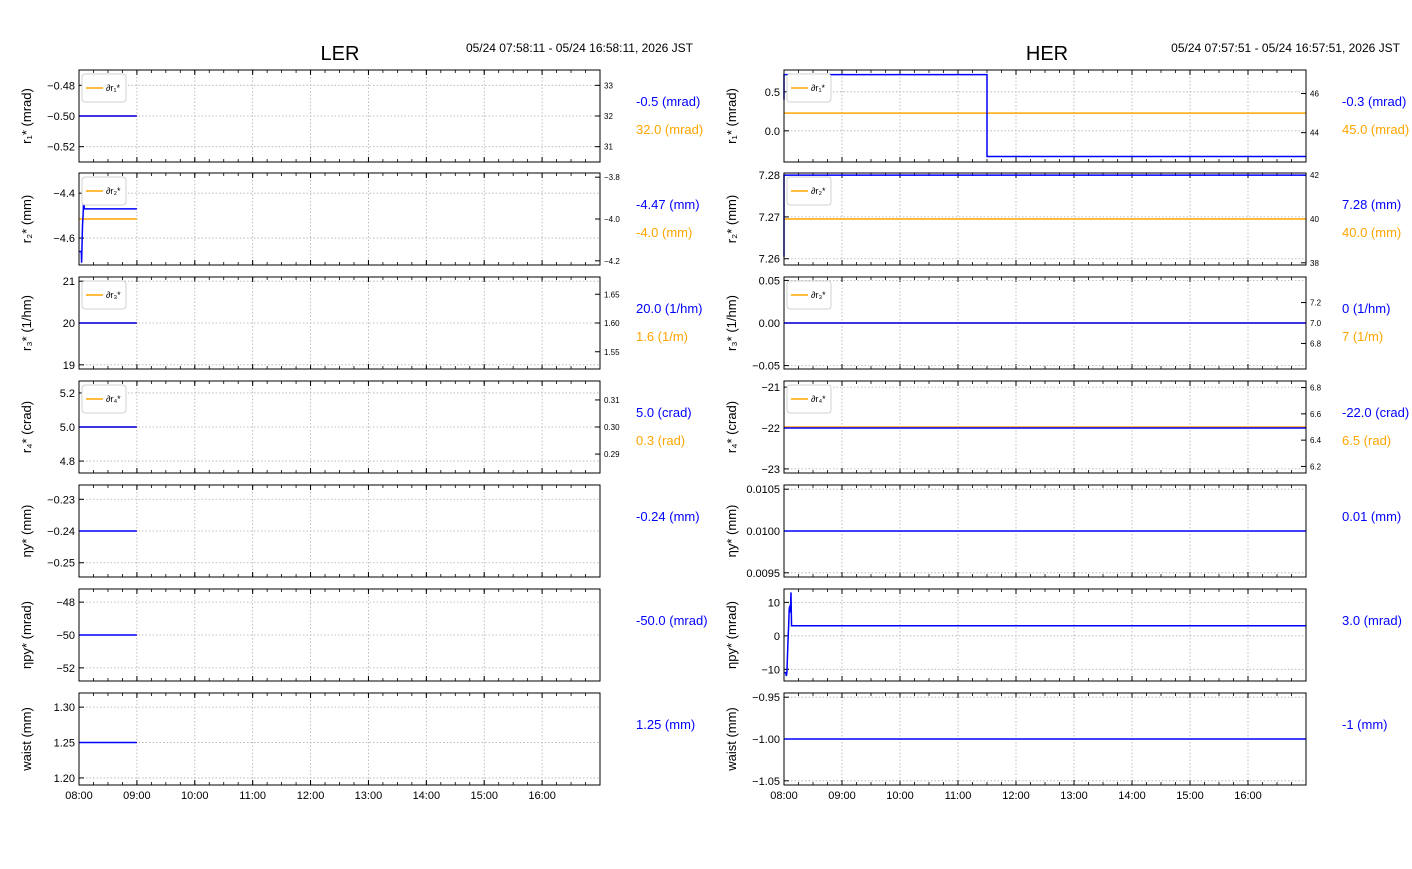 Image resolution: width=1412 pixels, height=869 pixels. What do you see at coordinates (64, 744) in the screenshot?
I see `y-tick-label: 1.25` at bounding box center [64, 744].